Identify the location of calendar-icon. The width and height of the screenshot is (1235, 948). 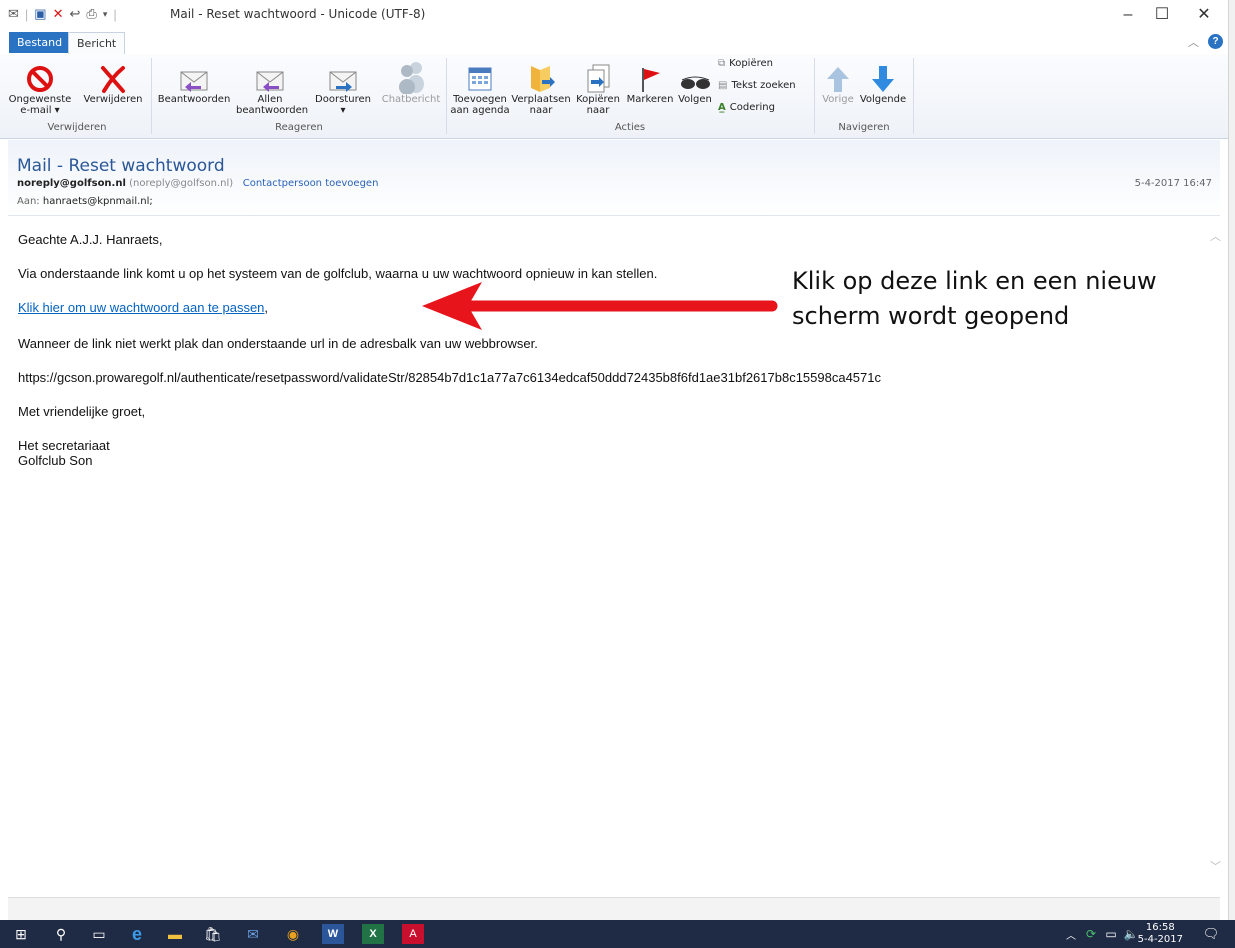
(480, 79).